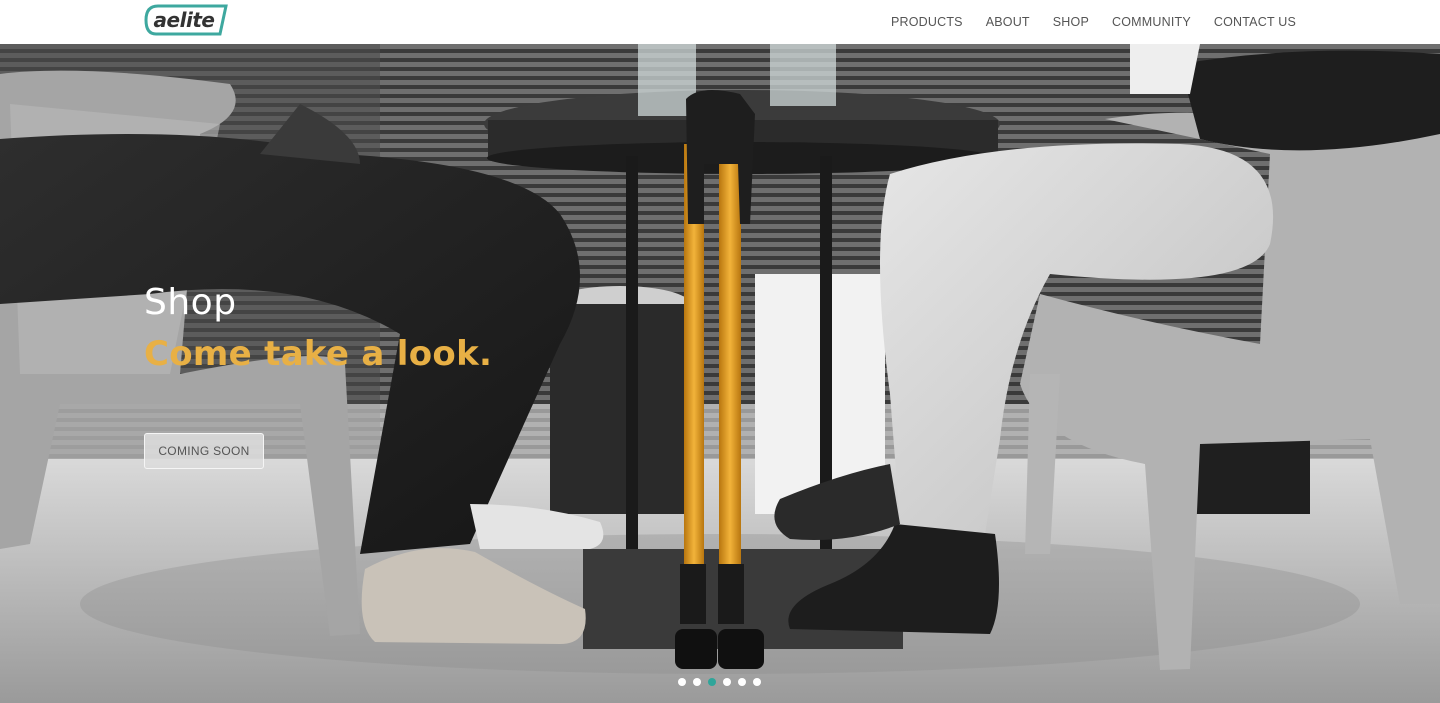  I want to click on aelite-logo: aelite, so click(186, 20).